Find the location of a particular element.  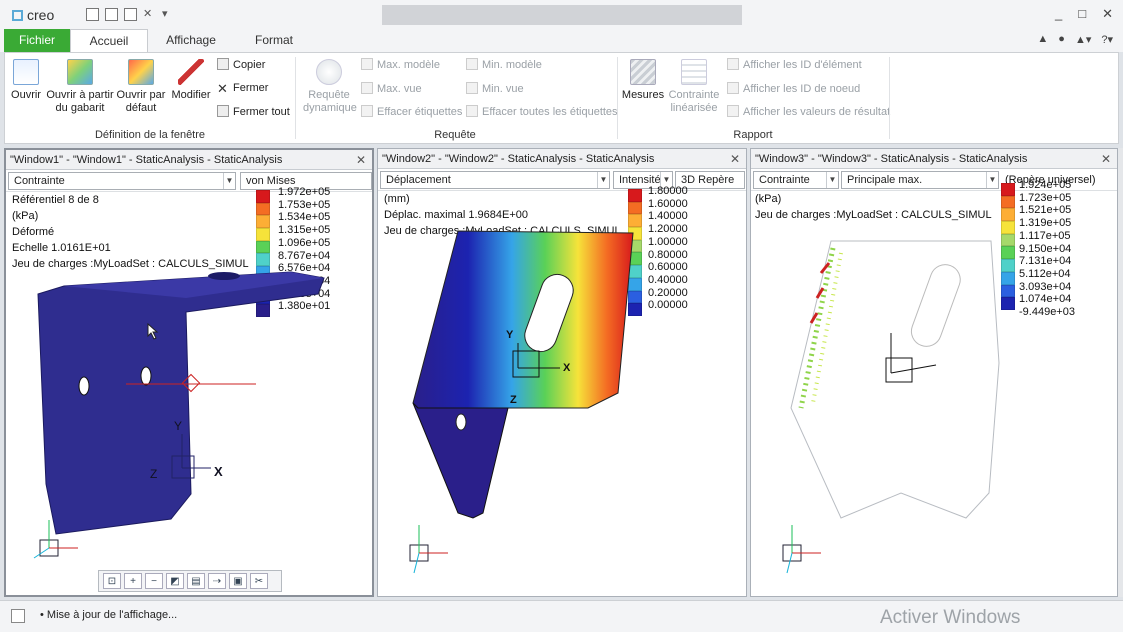

tab-file: Fichier is located at coordinates (37, 40).